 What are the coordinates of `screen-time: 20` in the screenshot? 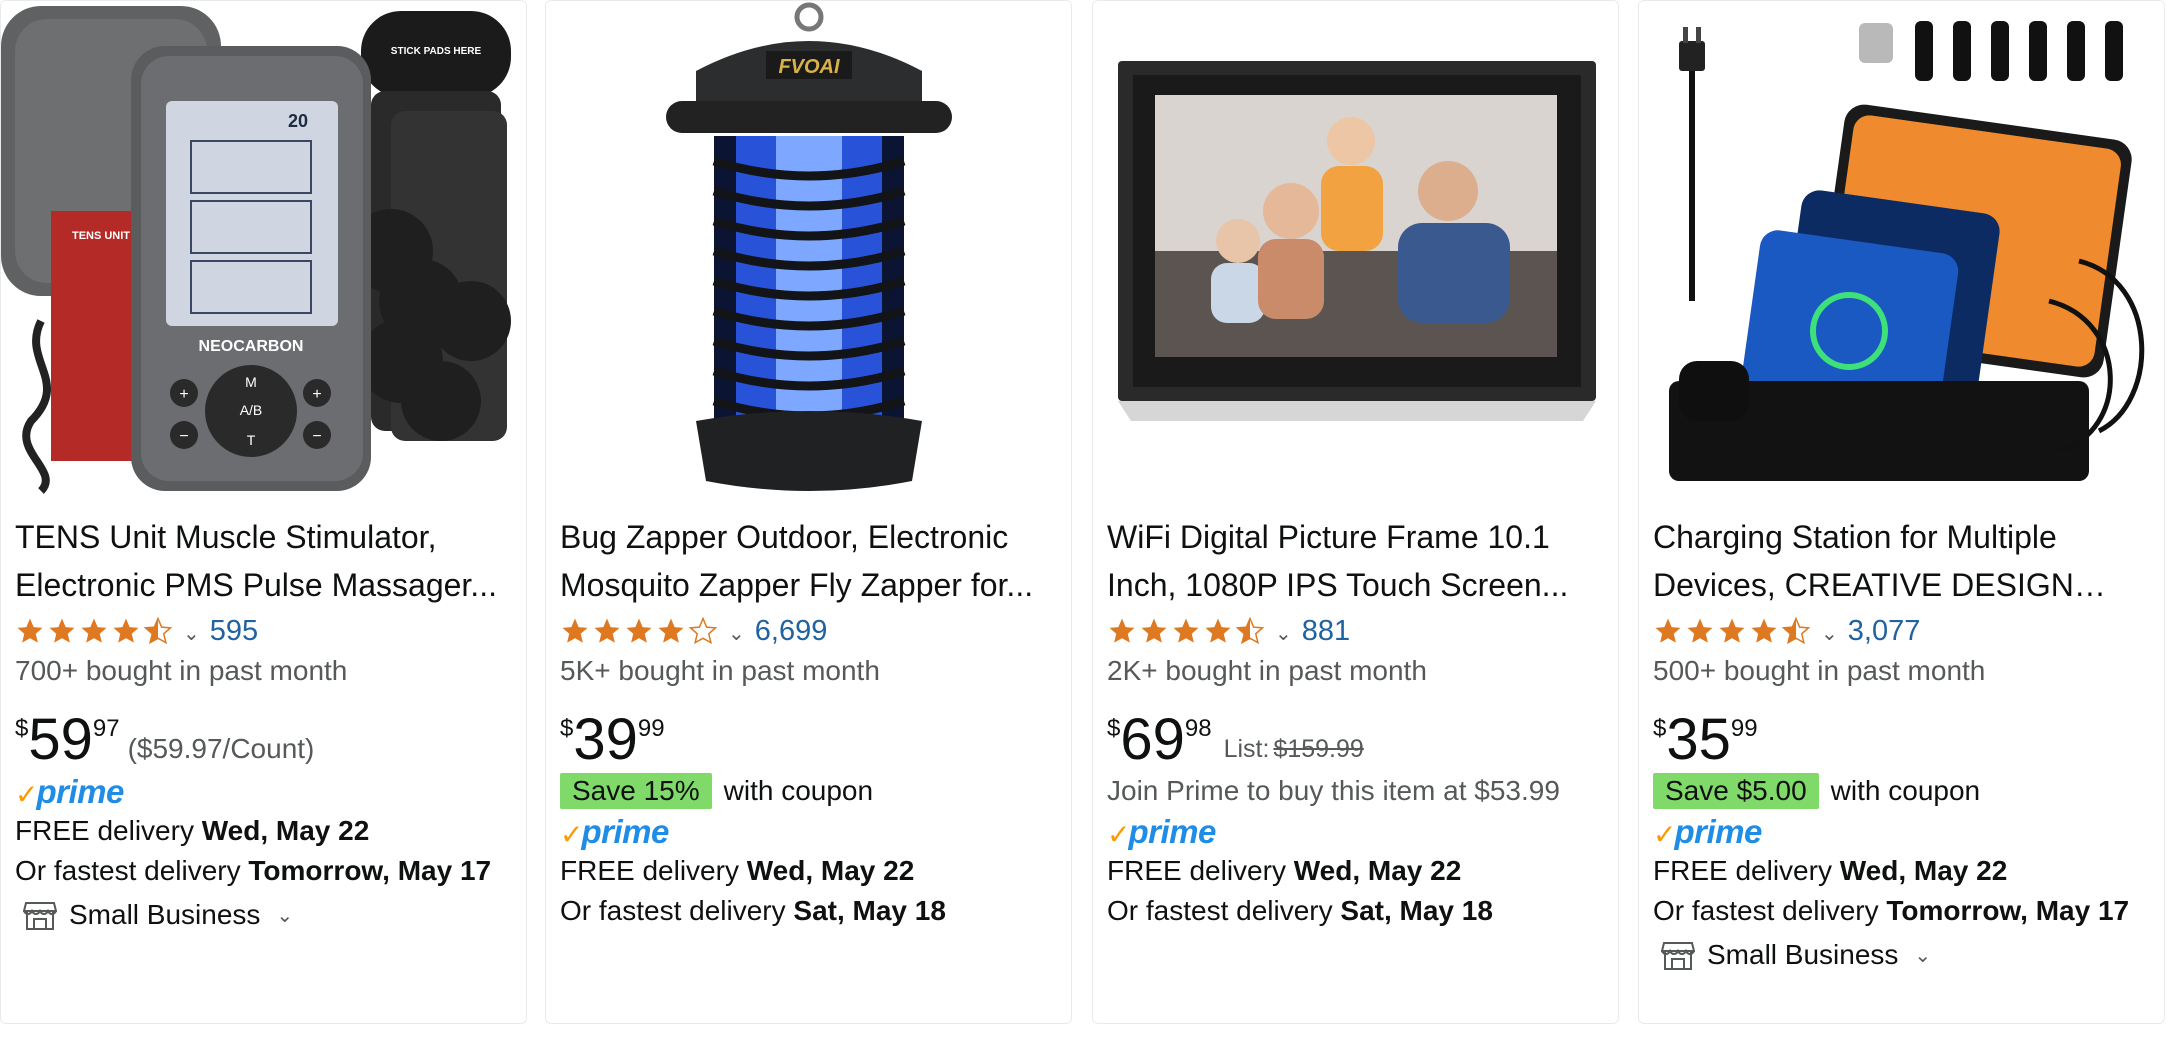 It's located at (298, 121).